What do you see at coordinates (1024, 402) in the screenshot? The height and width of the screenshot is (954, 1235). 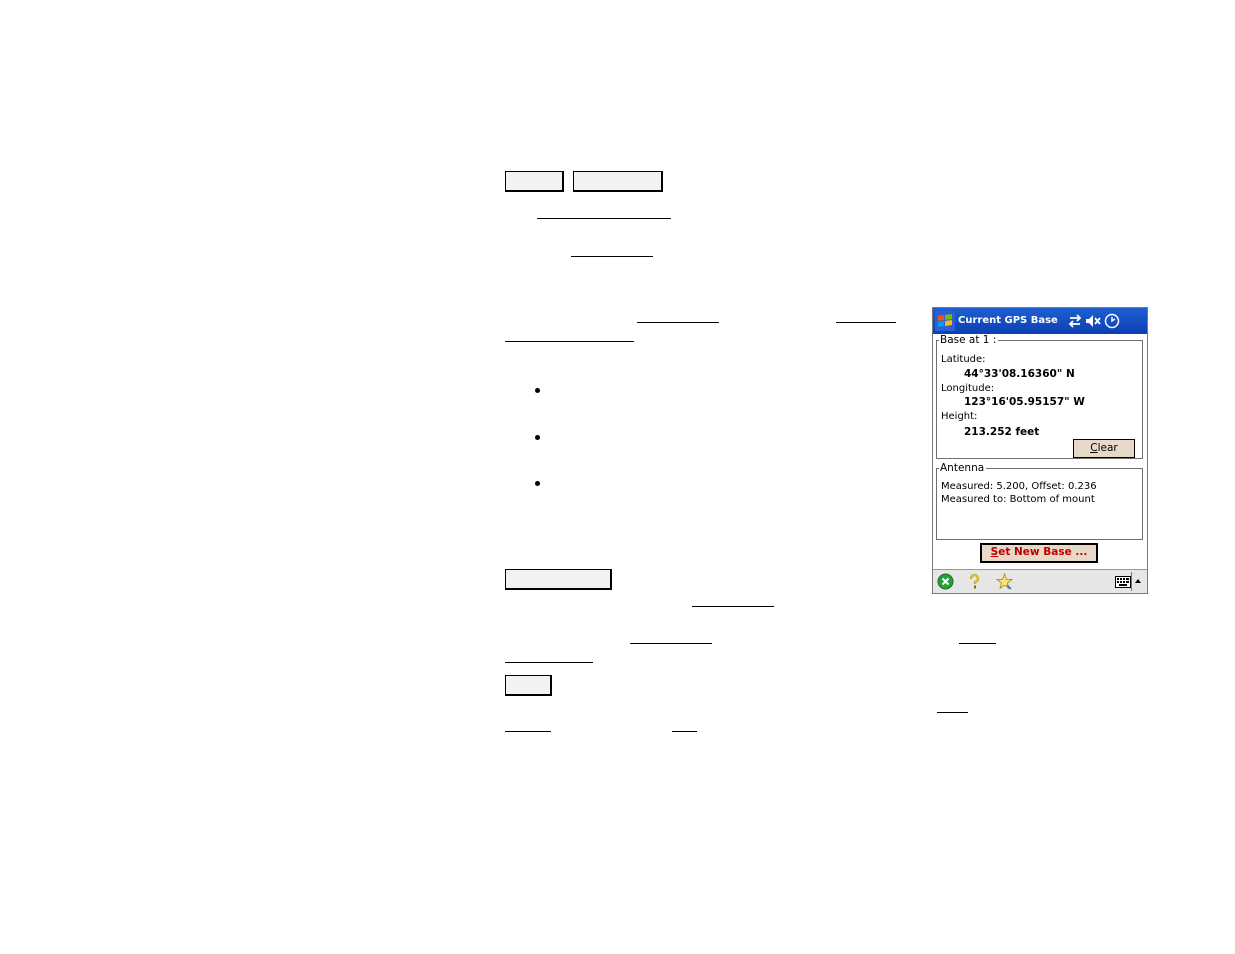 I see `longitude-value: 123°16'05.95157" W` at bounding box center [1024, 402].